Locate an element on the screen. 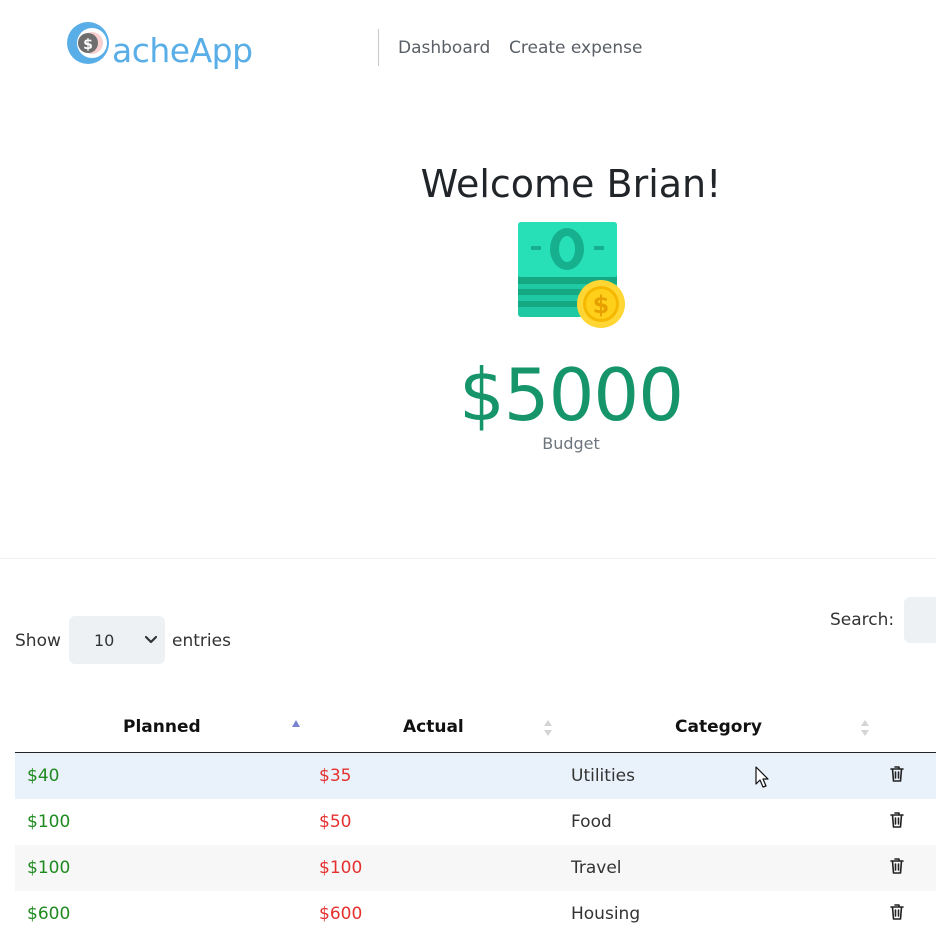  chevron-down-icon is located at coordinates (151, 639).